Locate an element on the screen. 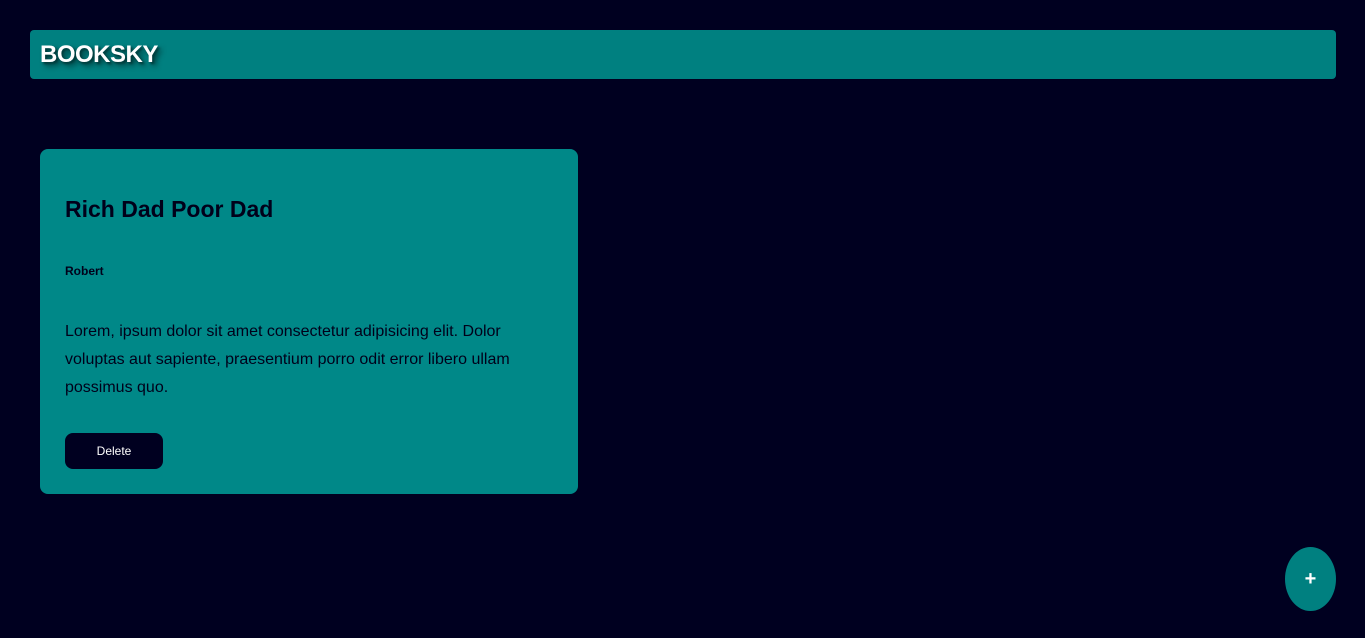 Image resolution: width=1365 pixels, height=638 pixels. book-title: Rich Dad Poor Dad is located at coordinates (169, 209).